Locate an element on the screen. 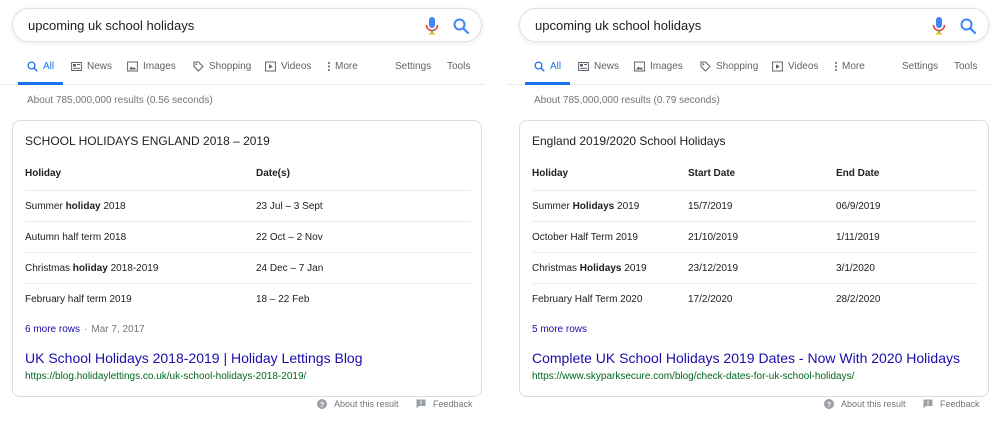 Image resolution: width=1000 pixels, height=424 pixels. table-header-row: Holiday Start Date End Date is located at coordinates (755, 175).